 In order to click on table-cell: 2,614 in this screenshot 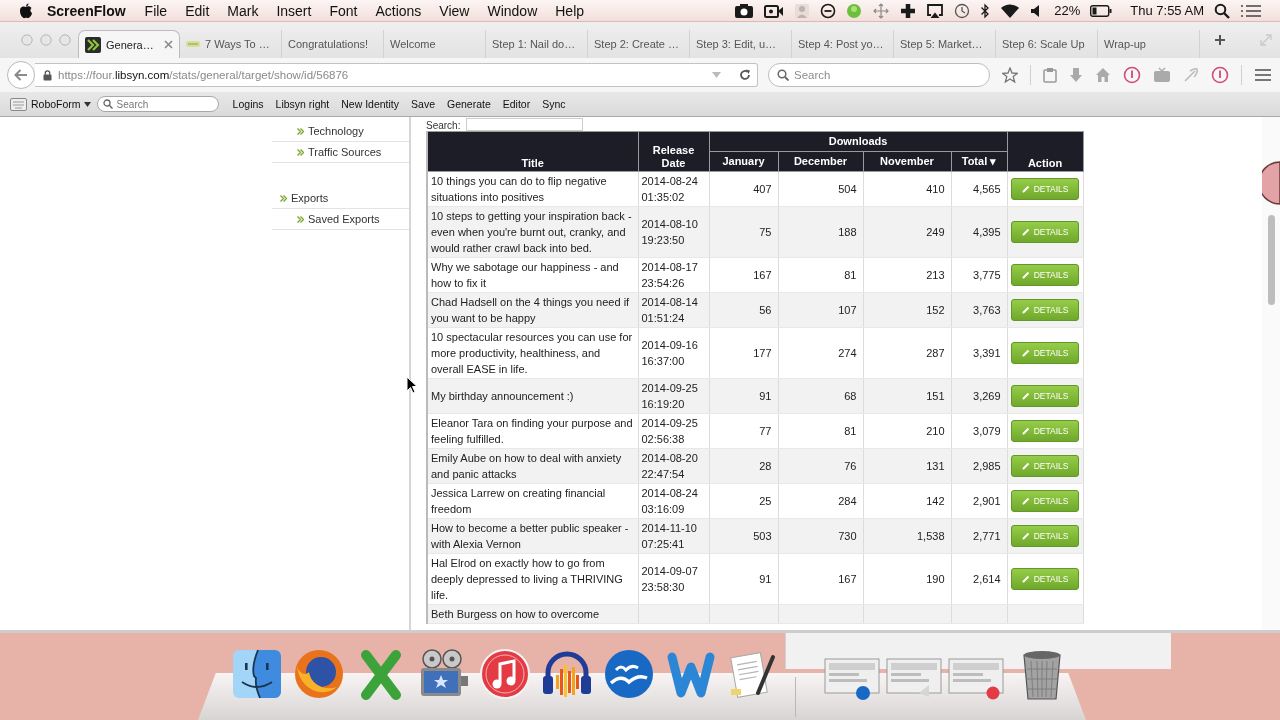, I will do `click(979, 579)`.